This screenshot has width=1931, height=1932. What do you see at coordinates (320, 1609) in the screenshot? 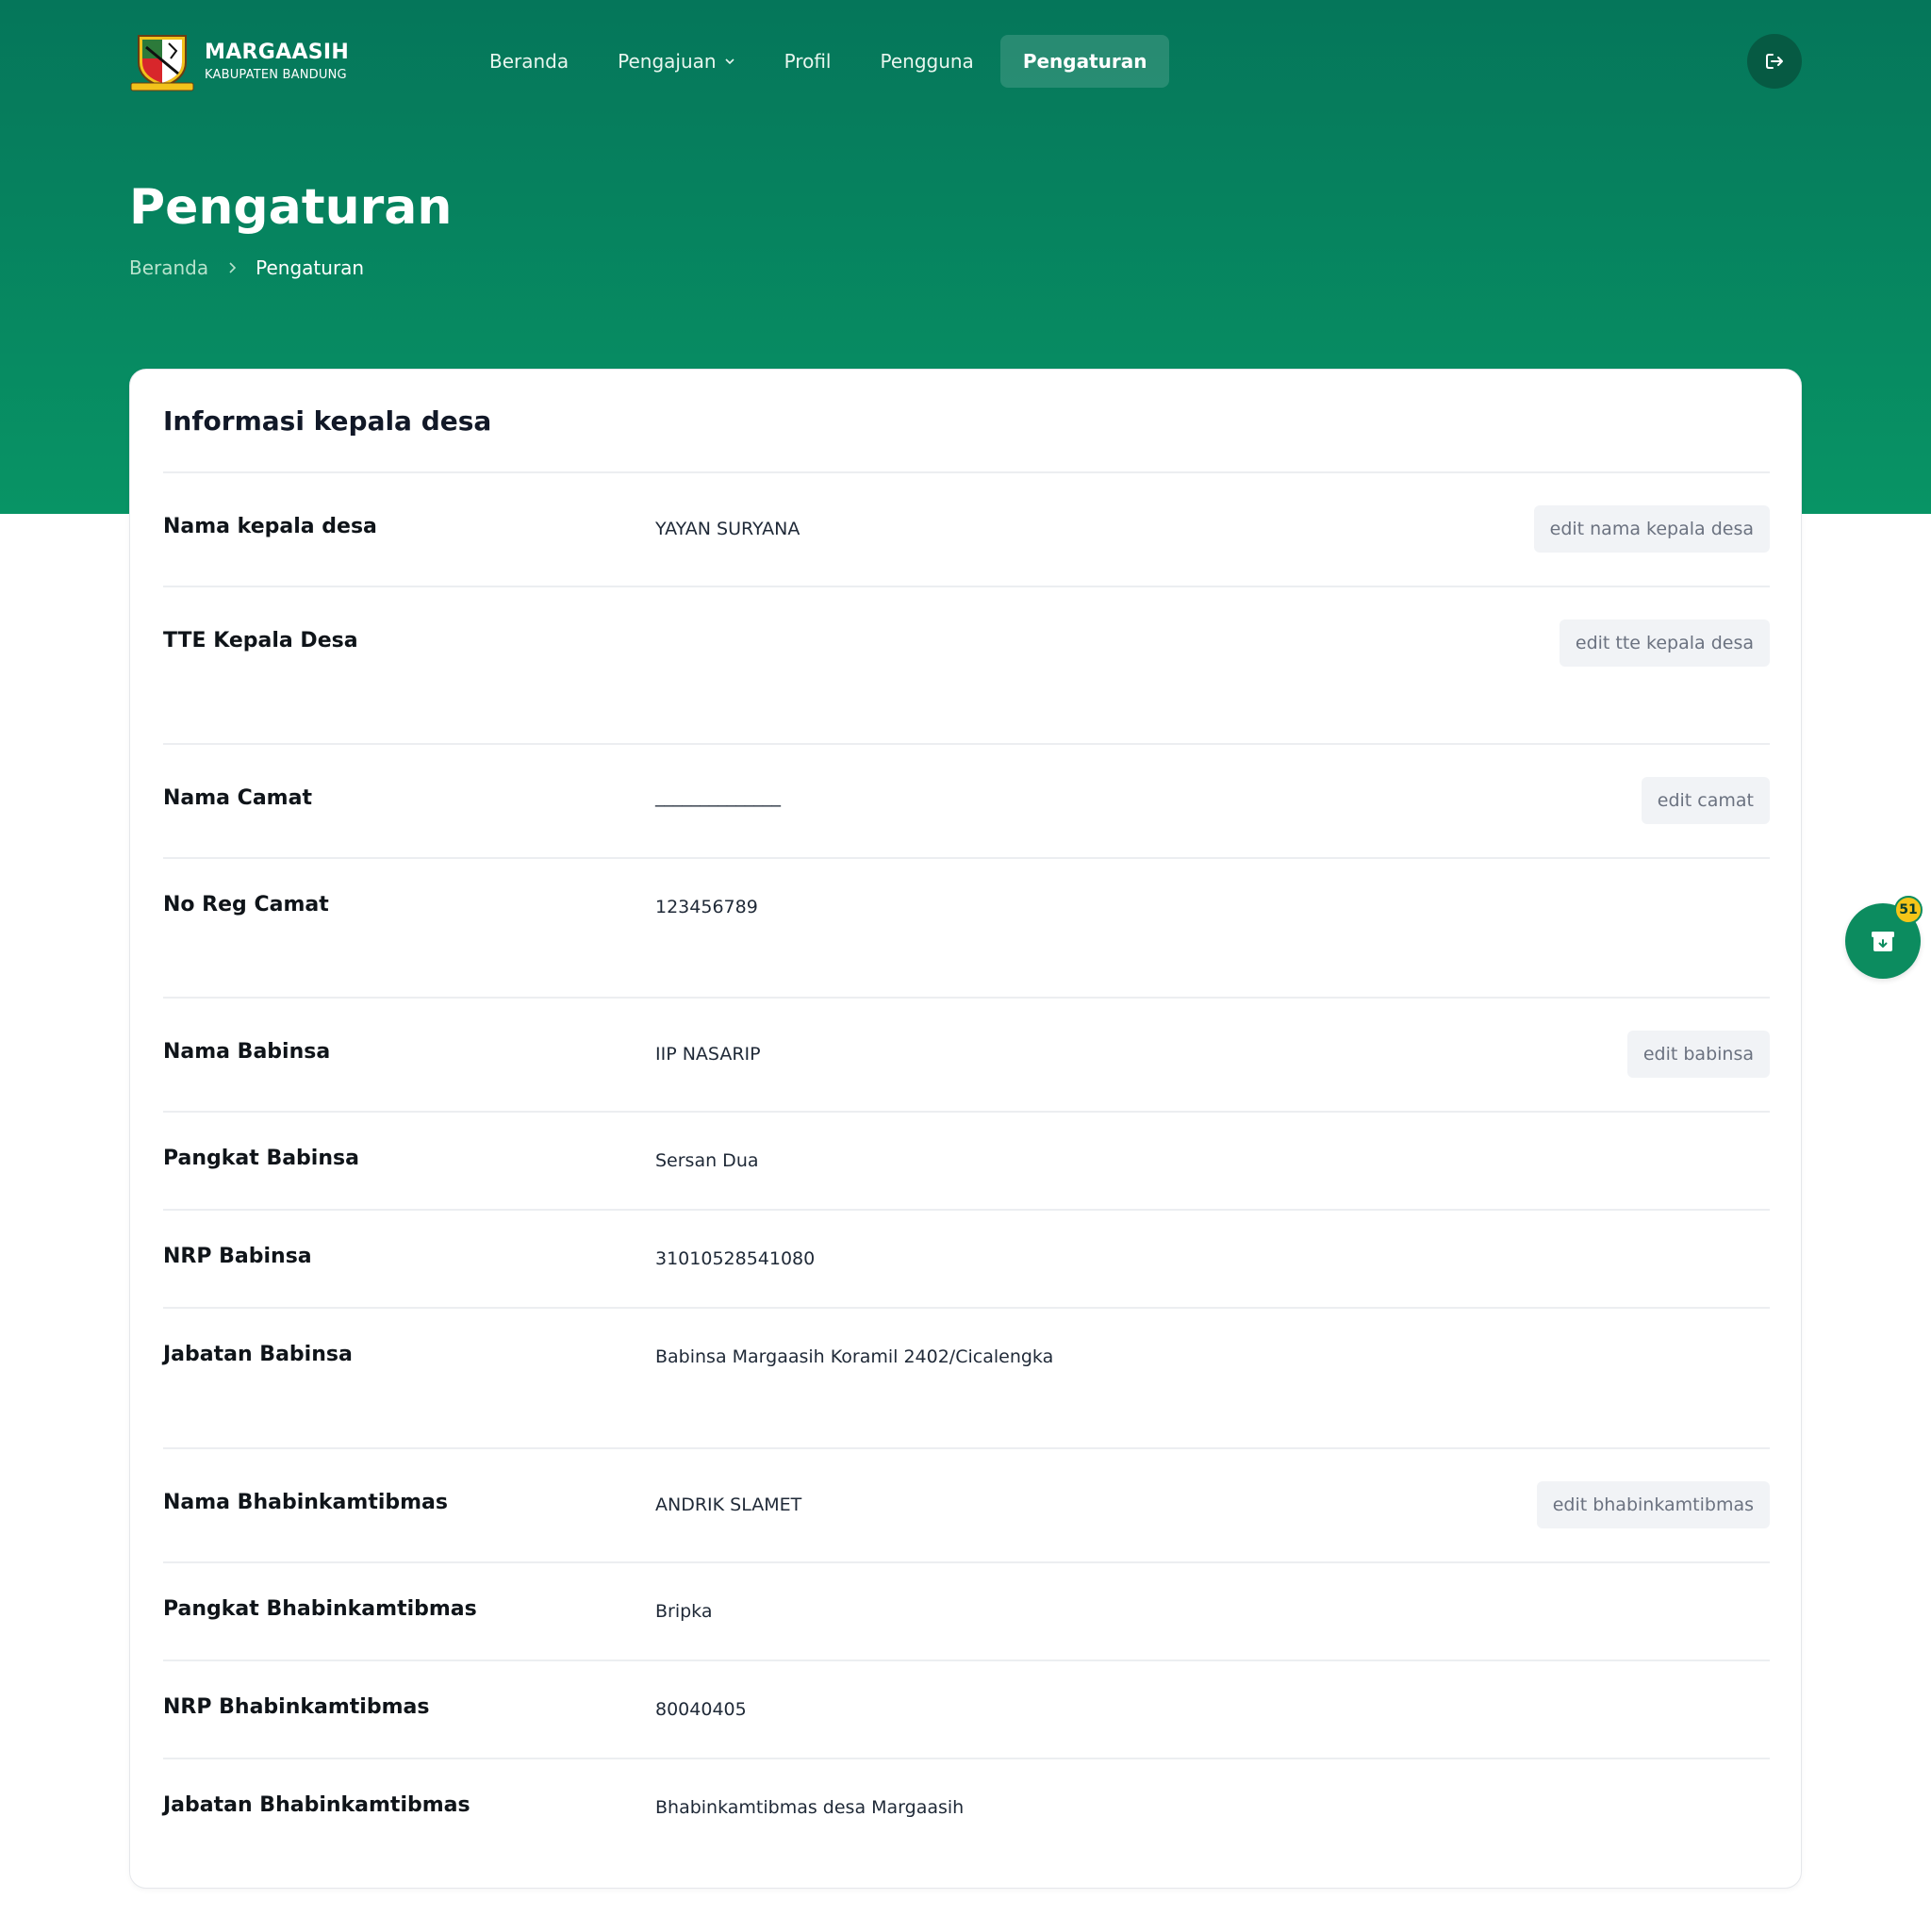
I see `row-label: Pangkat Bhabinkamtibmas` at bounding box center [320, 1609].